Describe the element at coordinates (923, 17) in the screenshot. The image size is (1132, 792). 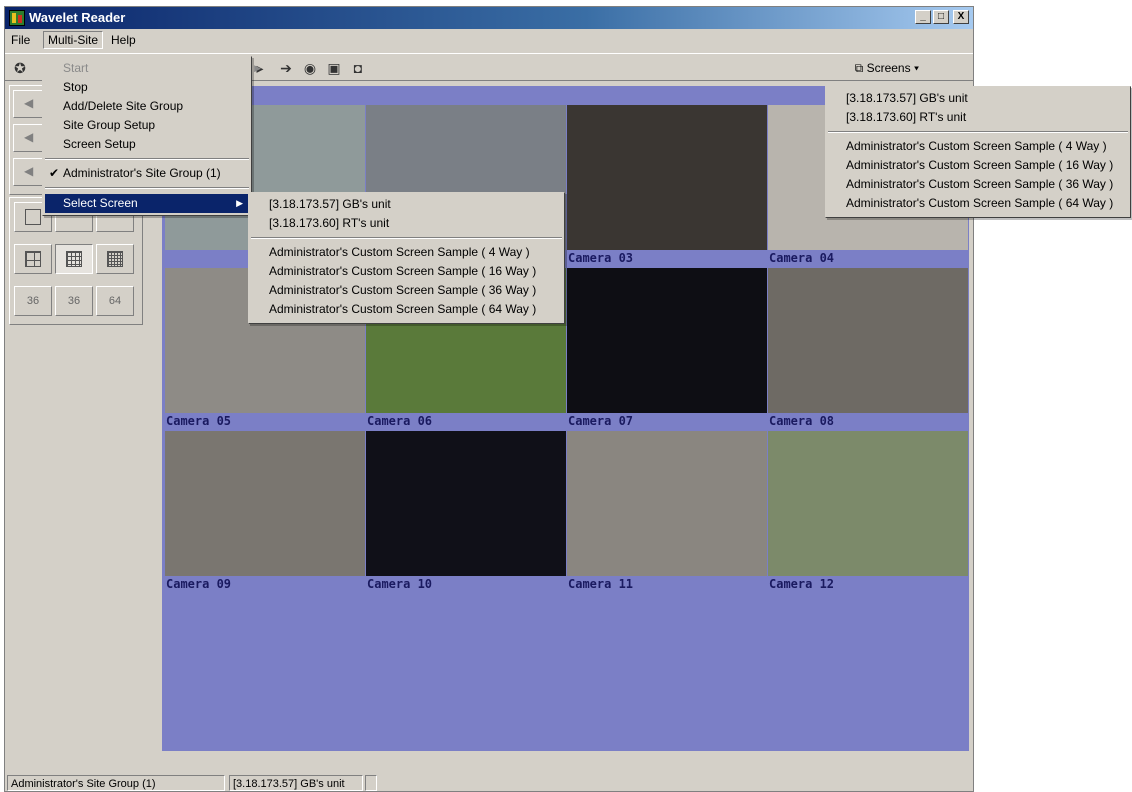
I see `minimize-button: _` at that location.